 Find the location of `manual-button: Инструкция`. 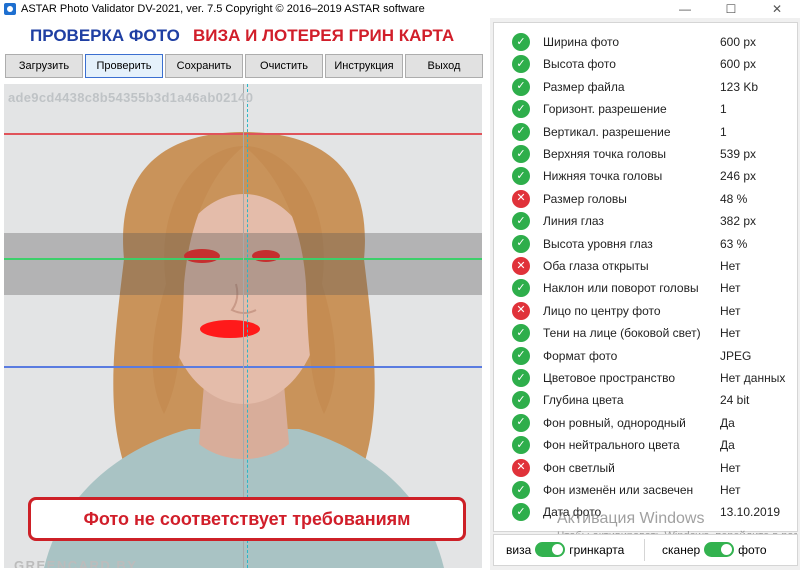

manual-button: Инструкция is located at coordinates (364, 66).